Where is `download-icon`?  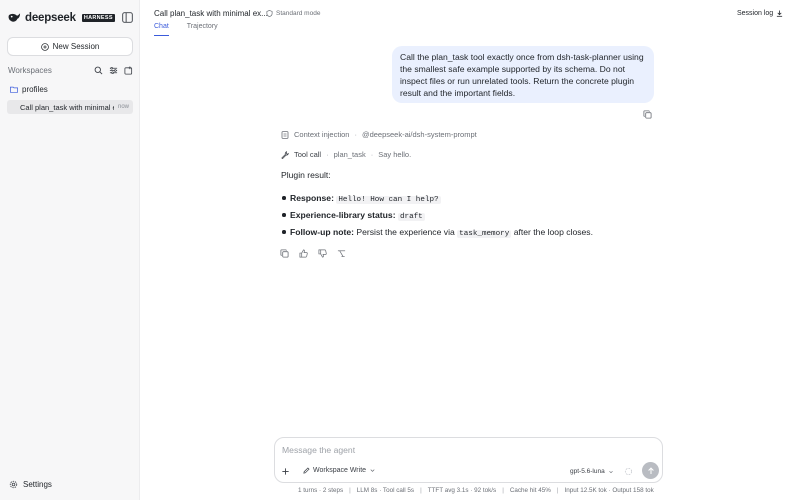 download-icon is located at coordinates (780, 13).